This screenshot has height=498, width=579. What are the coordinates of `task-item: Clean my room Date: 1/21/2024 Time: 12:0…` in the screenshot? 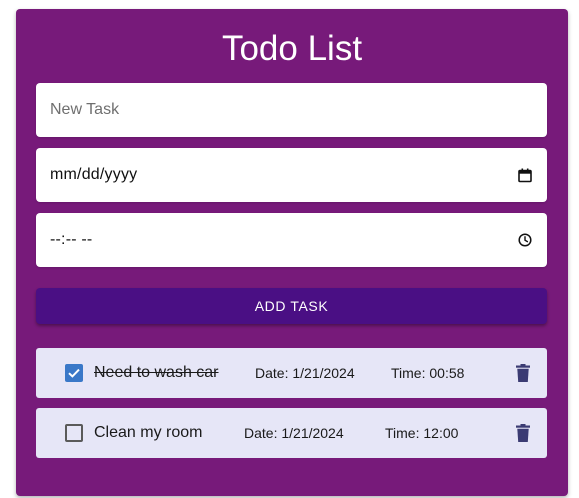 It's located at (291, 433).